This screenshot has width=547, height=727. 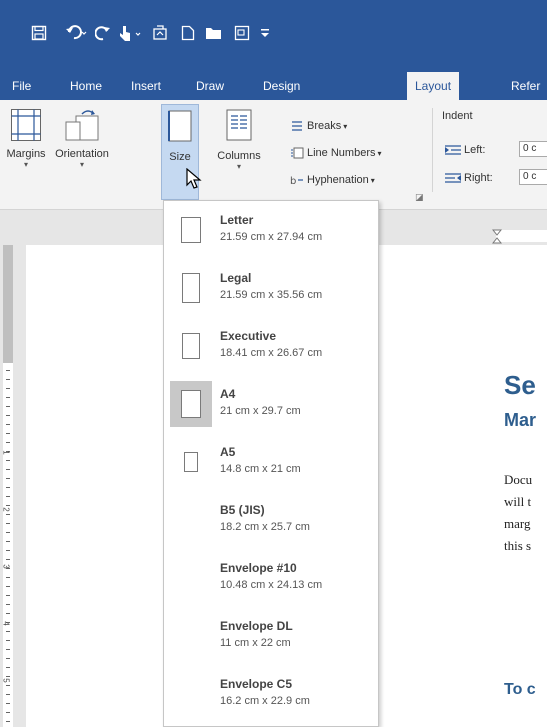 What do you see at coordinates (453, 150) in the screenshot?
I see `indent-left-icon` at bounding box center [453, 150].